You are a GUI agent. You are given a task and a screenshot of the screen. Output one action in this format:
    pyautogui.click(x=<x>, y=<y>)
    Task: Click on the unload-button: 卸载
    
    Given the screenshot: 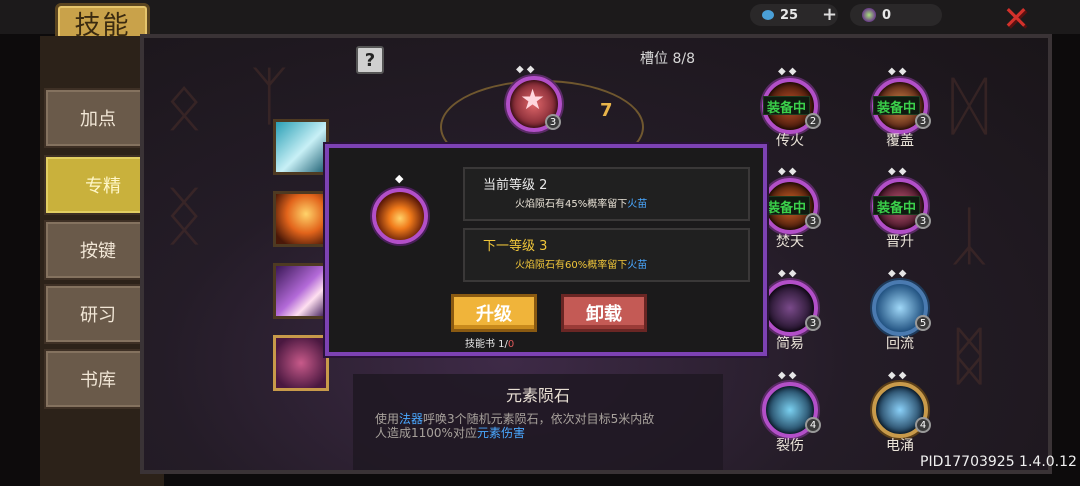 What is the action you would take?
    pyautogui.click(x=604, y=313)
    